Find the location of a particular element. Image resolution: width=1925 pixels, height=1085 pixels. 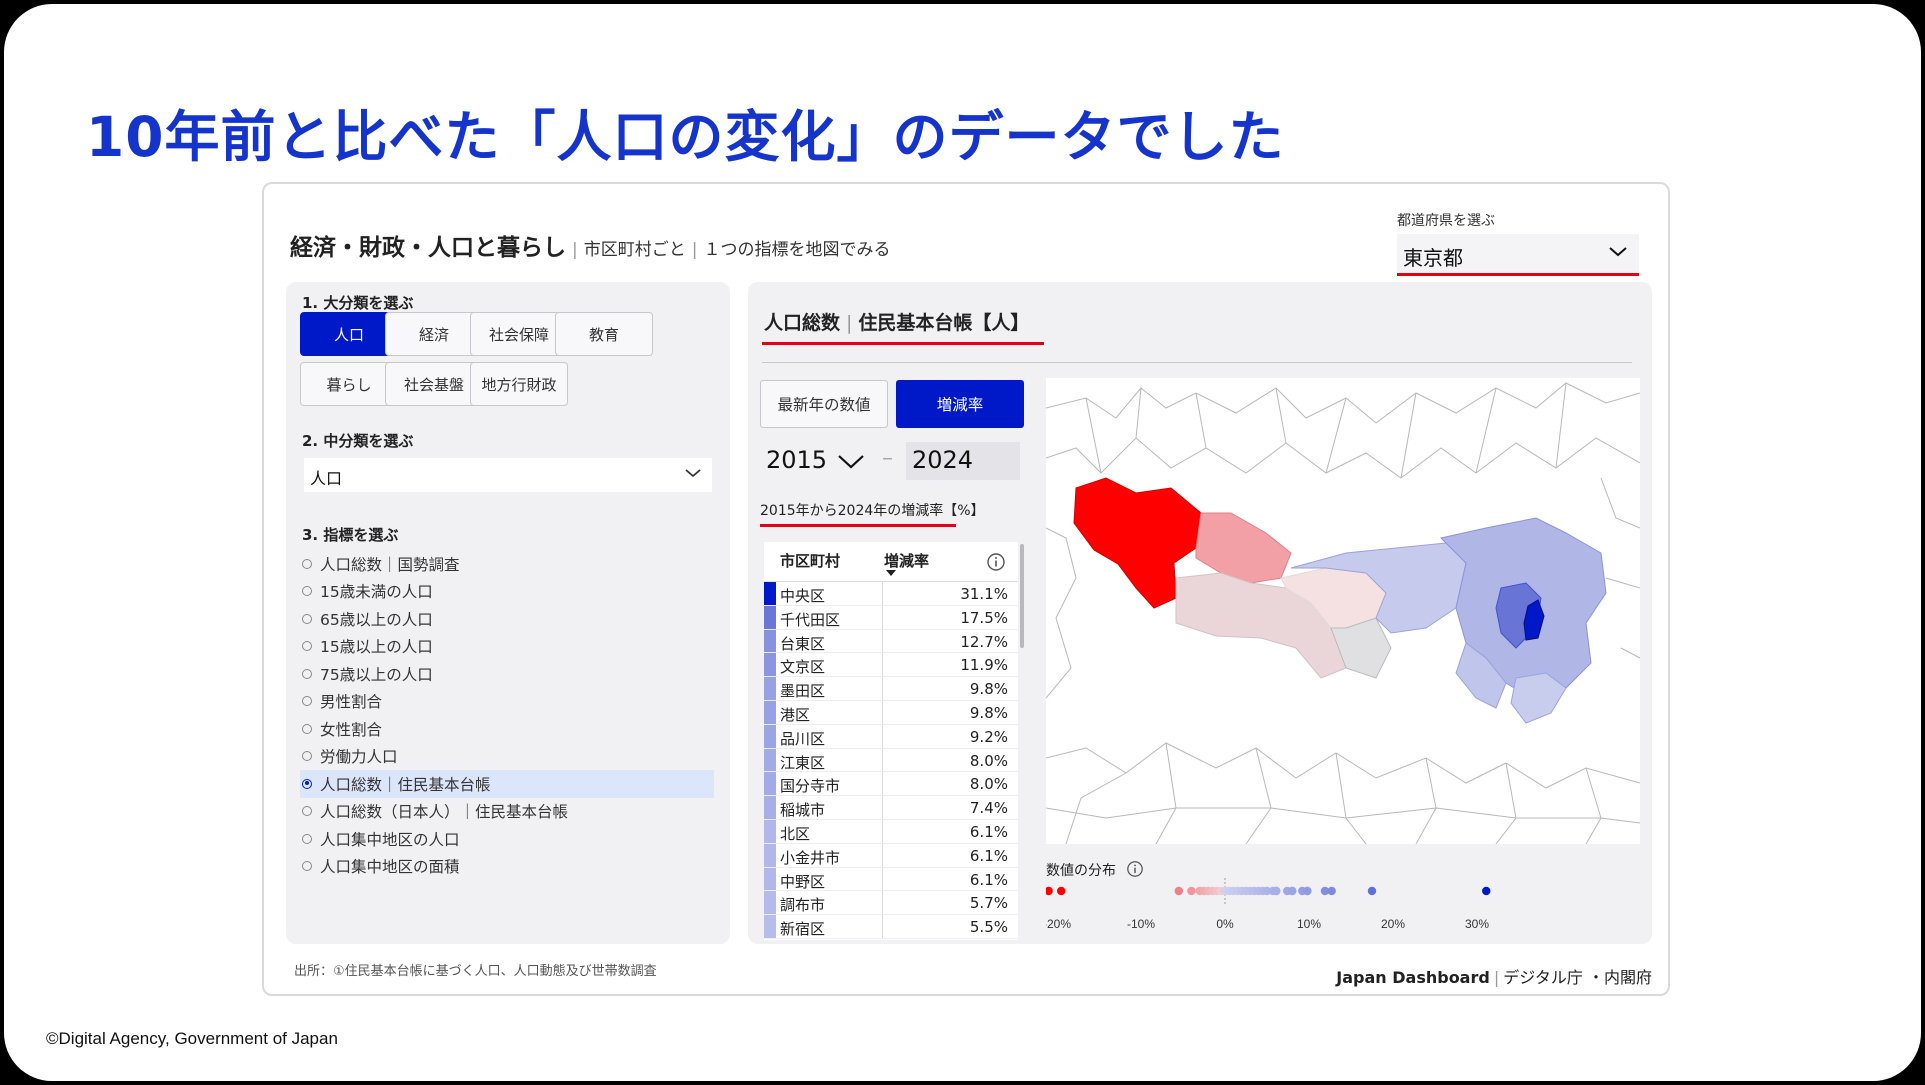

table-row: 小金井市 6.1% is located at coordinates (891, 855).